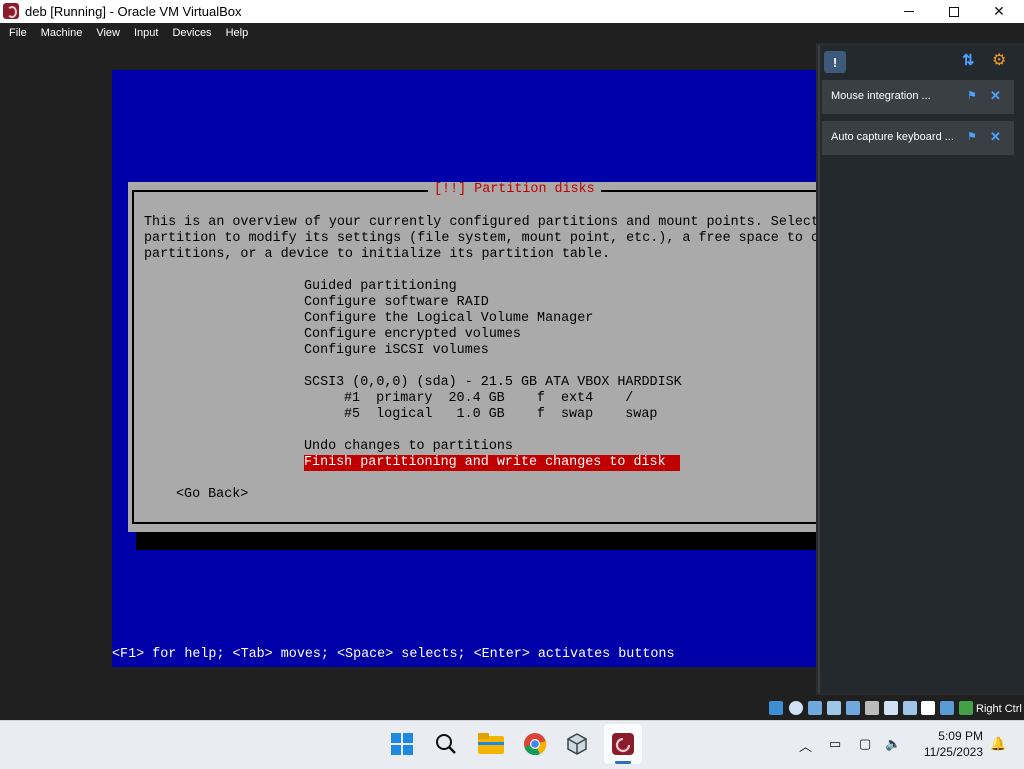 The height and width of the screenshot is (769, 1024). What do you see at coordinates (1003, 61) in the screenshot?
I see `settings-icon: ⚙` at bounding box center [1003, 61].